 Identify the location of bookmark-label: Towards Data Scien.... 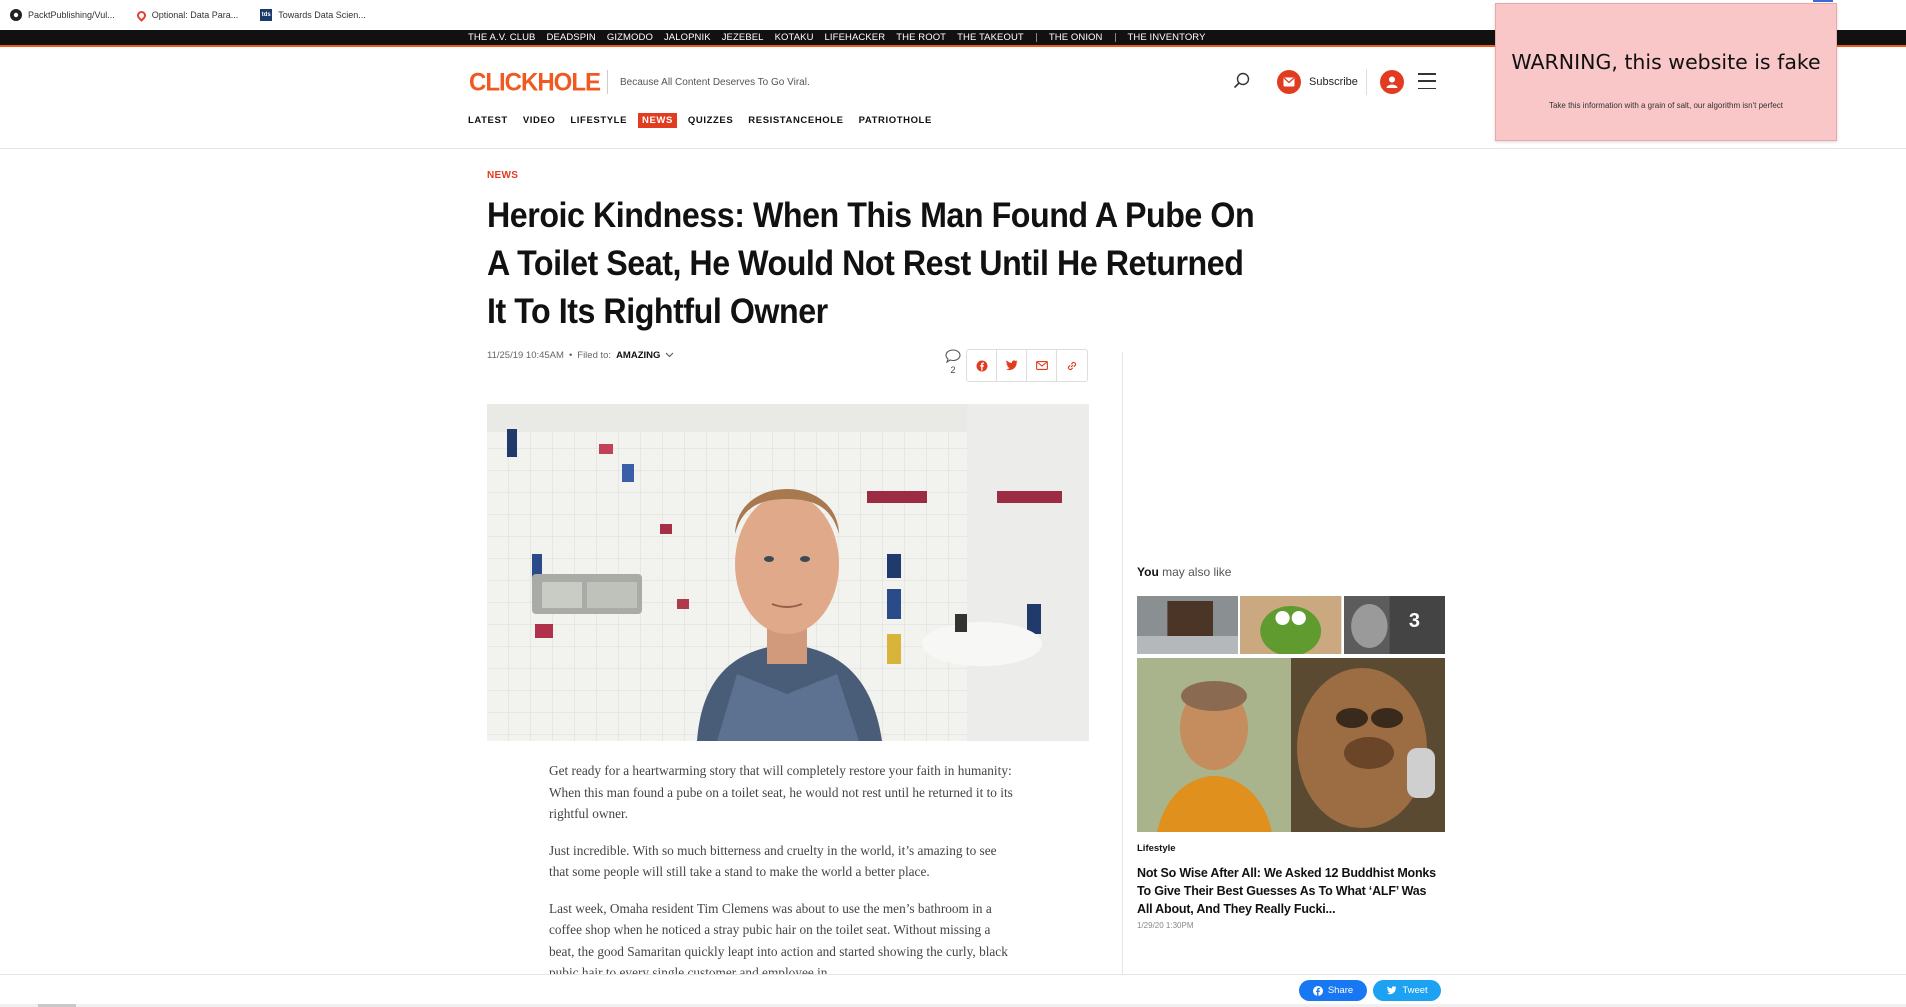
(322, 15).